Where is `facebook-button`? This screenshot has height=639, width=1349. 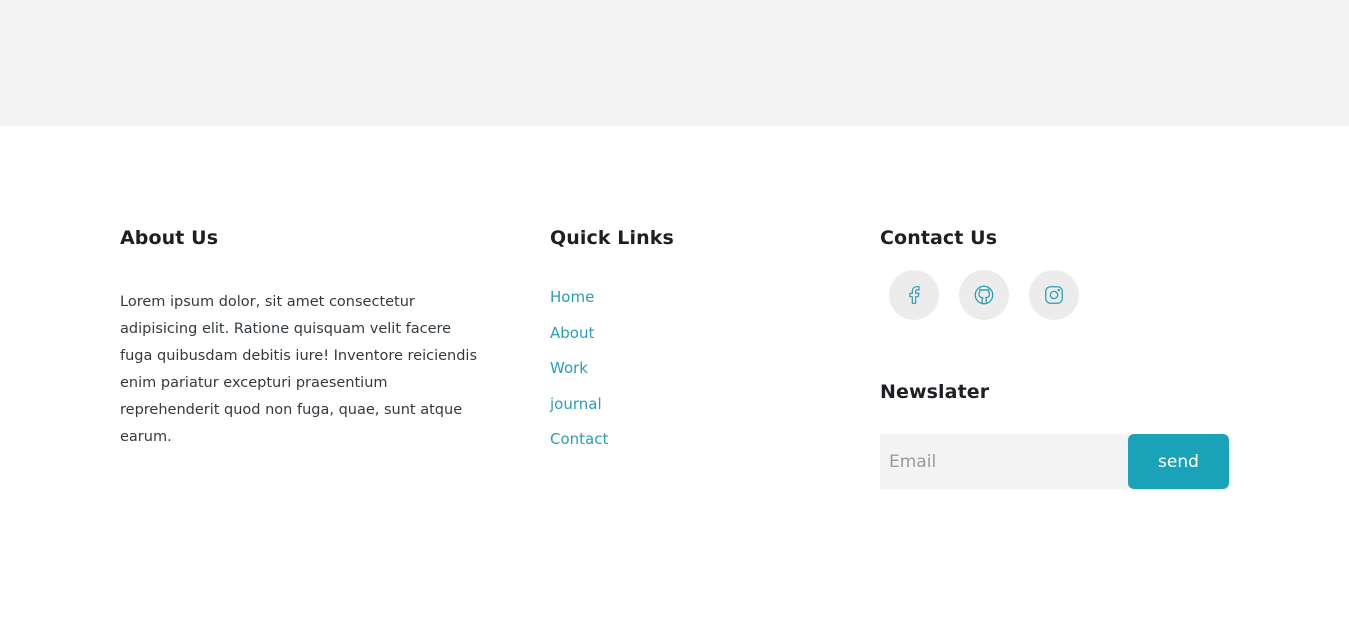
facebook-button is located at coordinates (914, 295).